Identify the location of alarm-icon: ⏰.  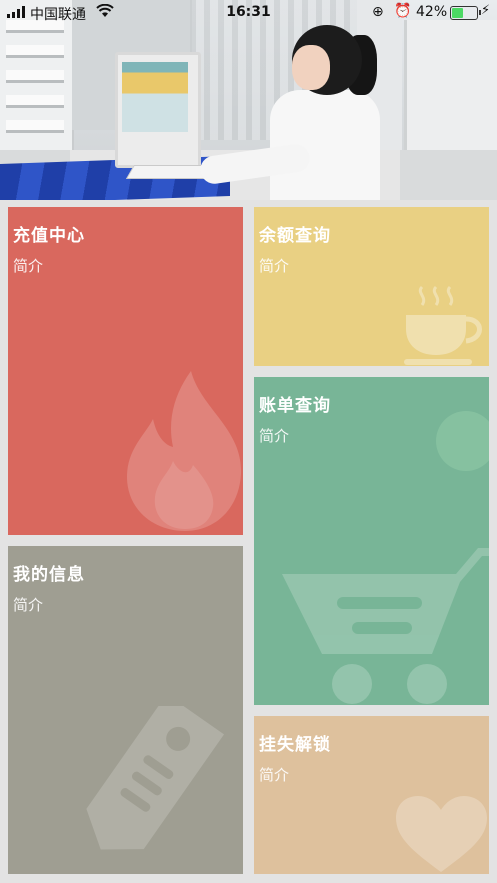
(403, 11).